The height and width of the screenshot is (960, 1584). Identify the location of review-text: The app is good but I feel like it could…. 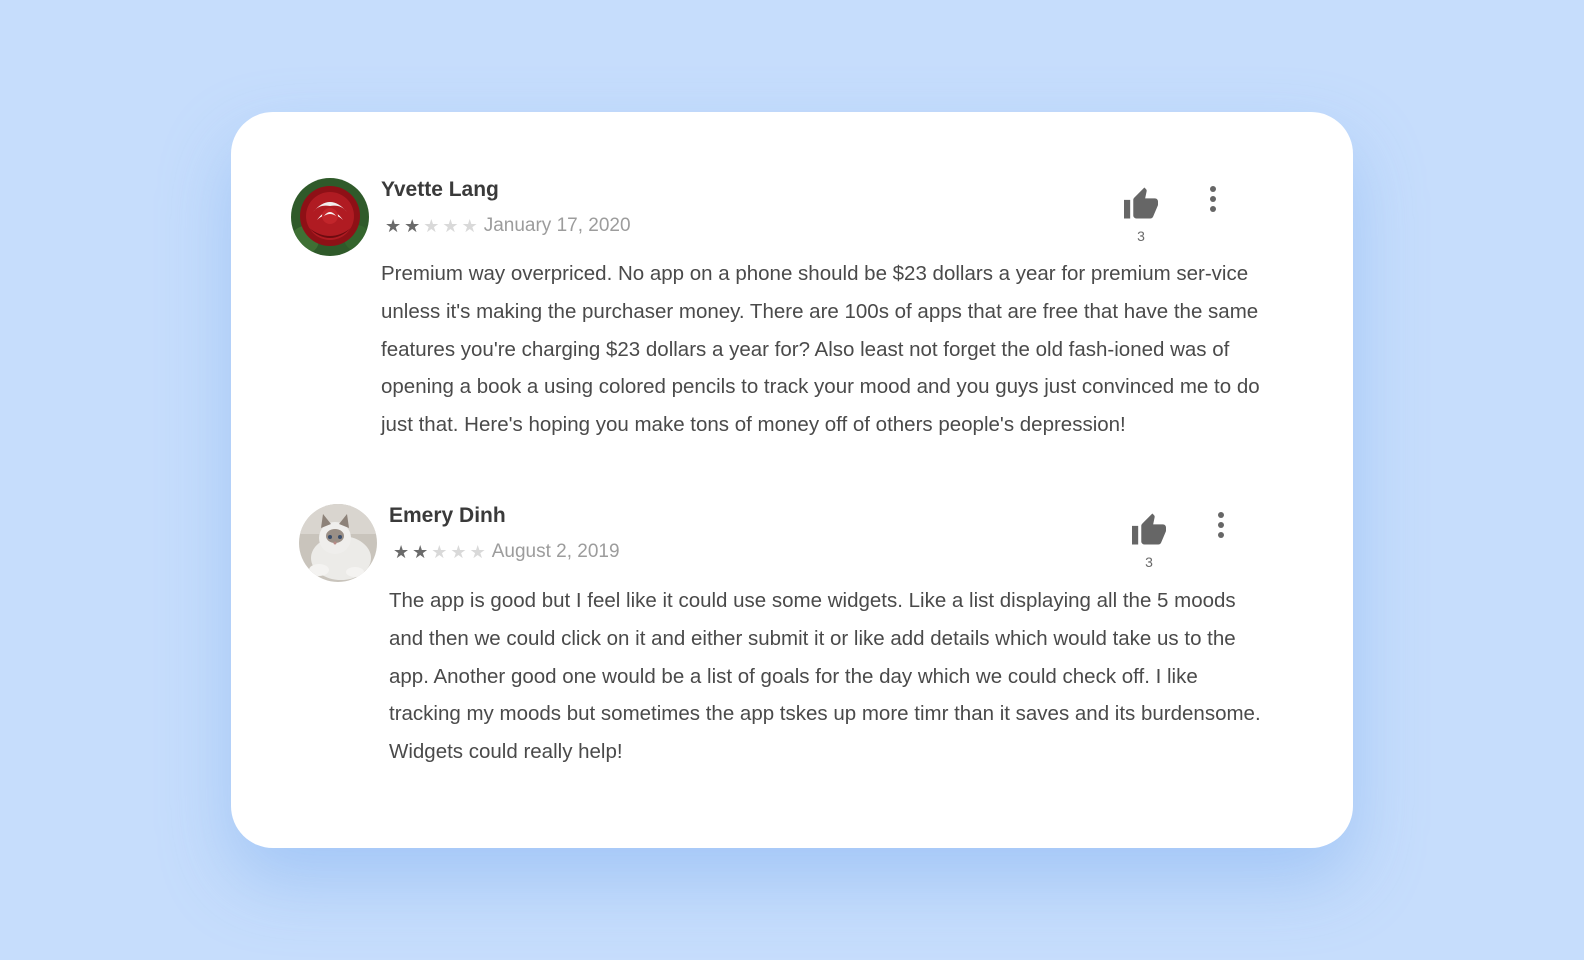
(825, 676).